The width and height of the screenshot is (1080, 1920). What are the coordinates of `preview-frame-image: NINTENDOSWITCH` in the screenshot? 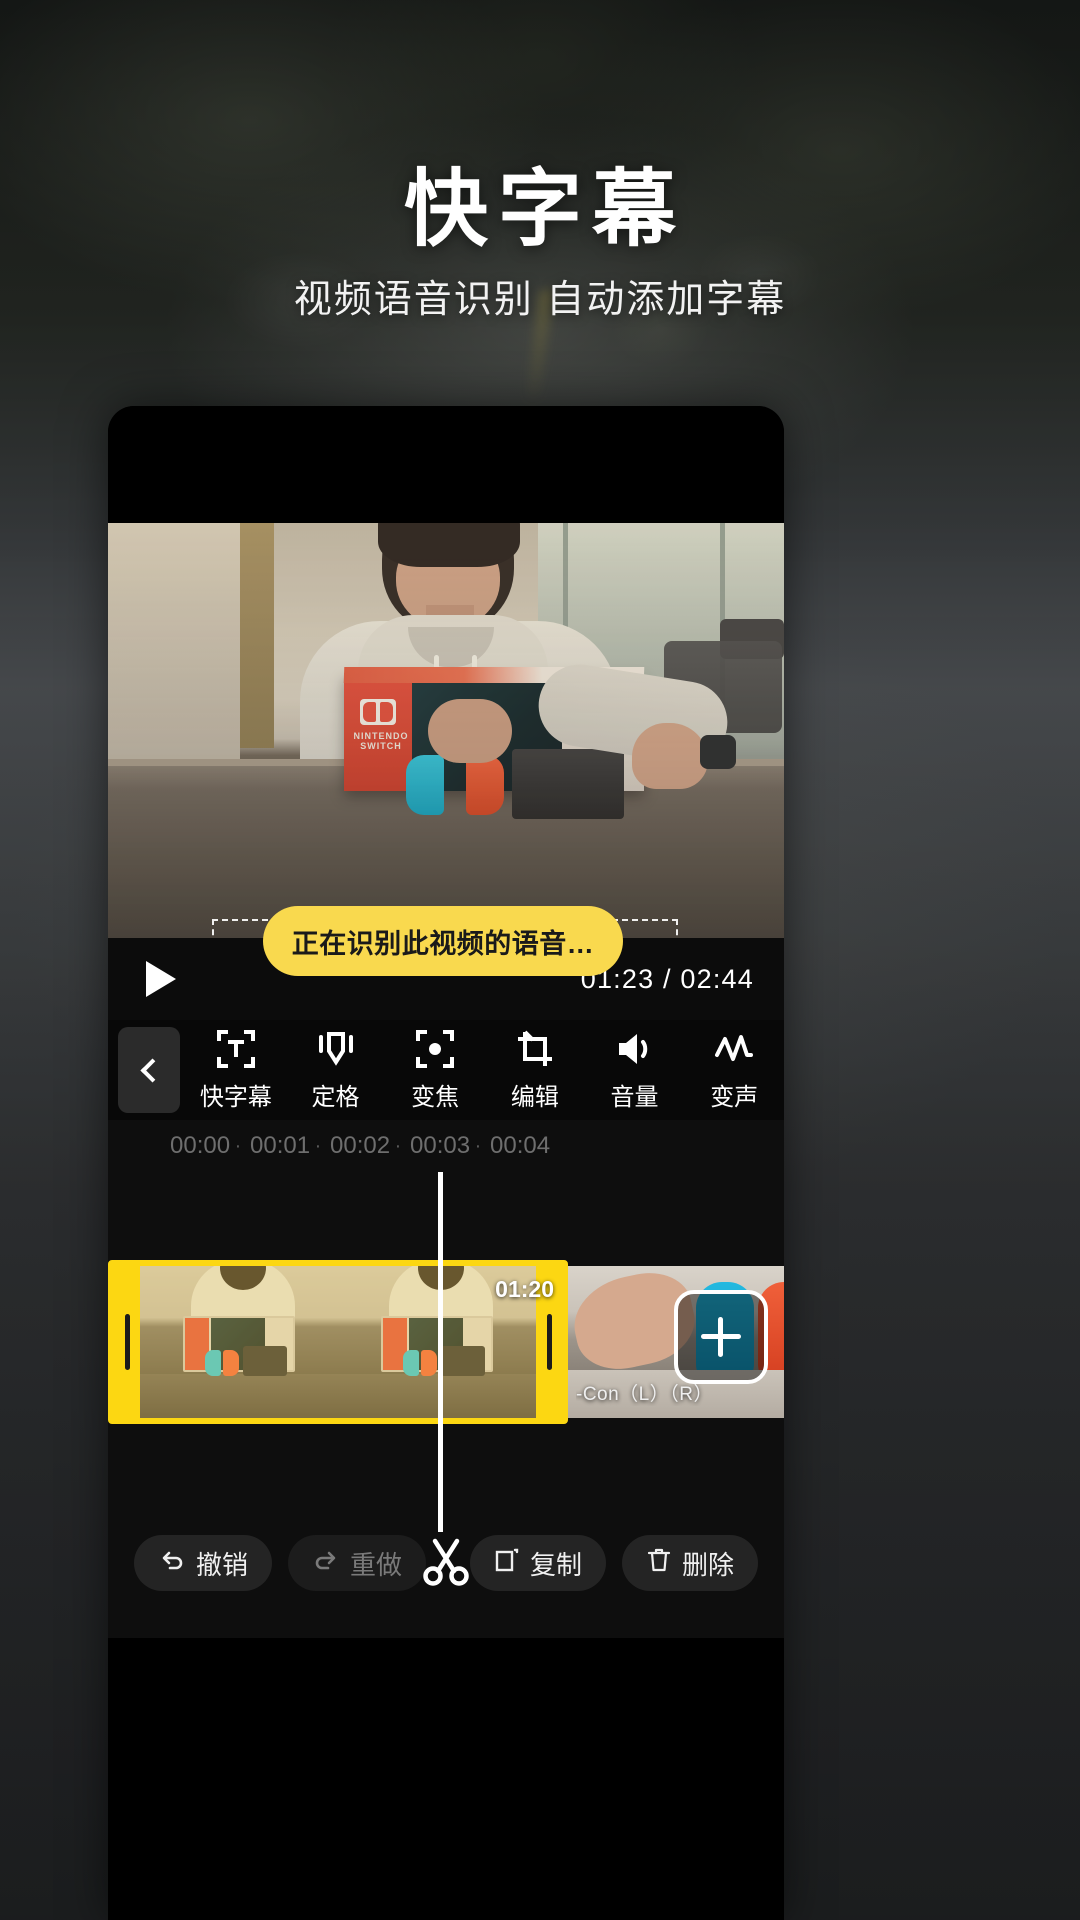 It's located at (446, 730).